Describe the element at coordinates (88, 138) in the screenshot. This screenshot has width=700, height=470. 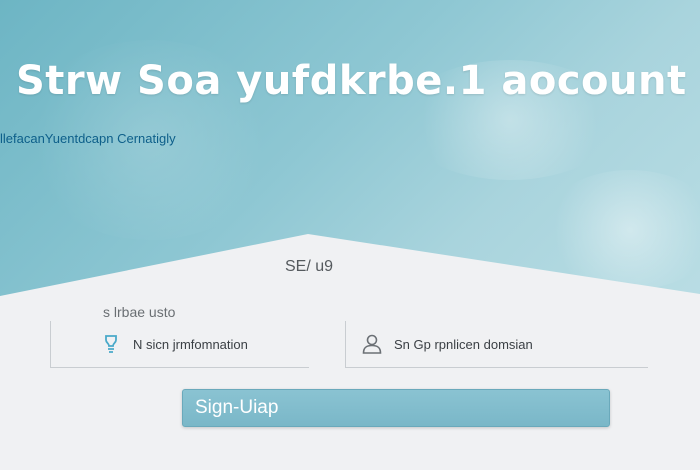
I see `page-subtitle: llefacanYuentdcapn Cernatigly` at that location.